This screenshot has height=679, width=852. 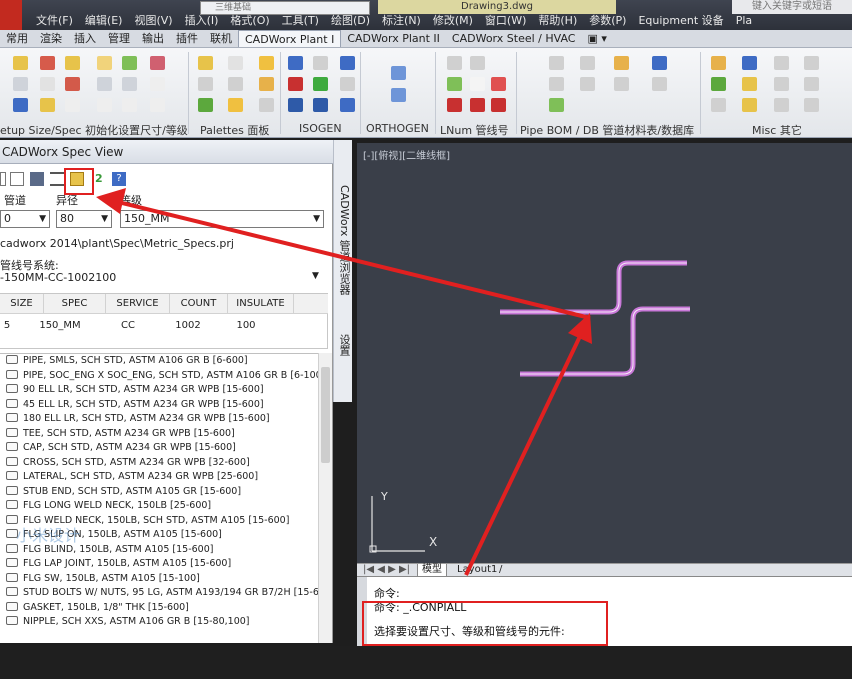 I want to click on bom-i-icon, so click(x=556, y=105).